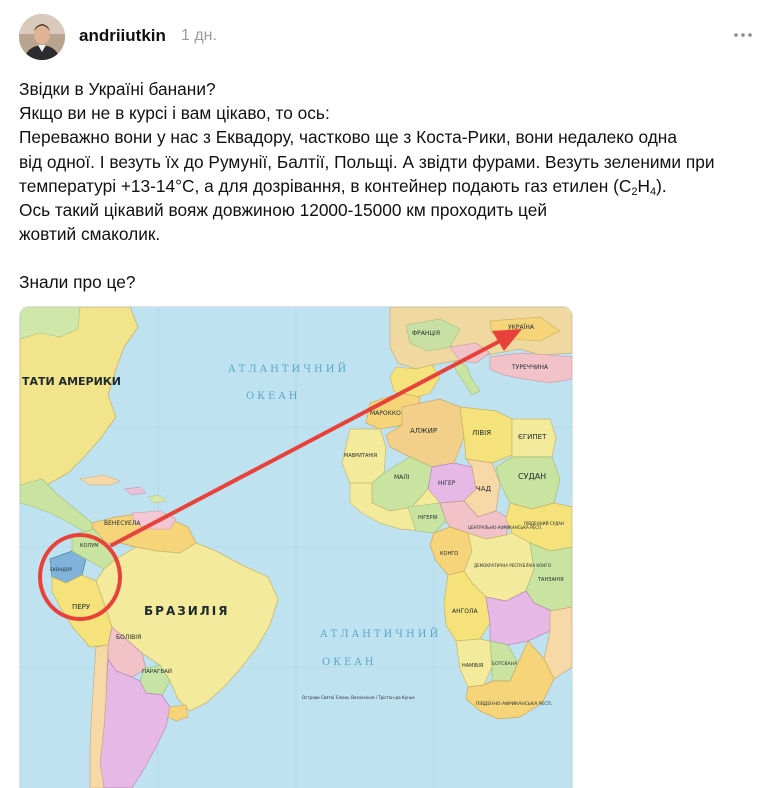  Describe the element at coordinates (427, 518) in the screenshot. I see `country-label: НІГЕРІЯ` at that location.